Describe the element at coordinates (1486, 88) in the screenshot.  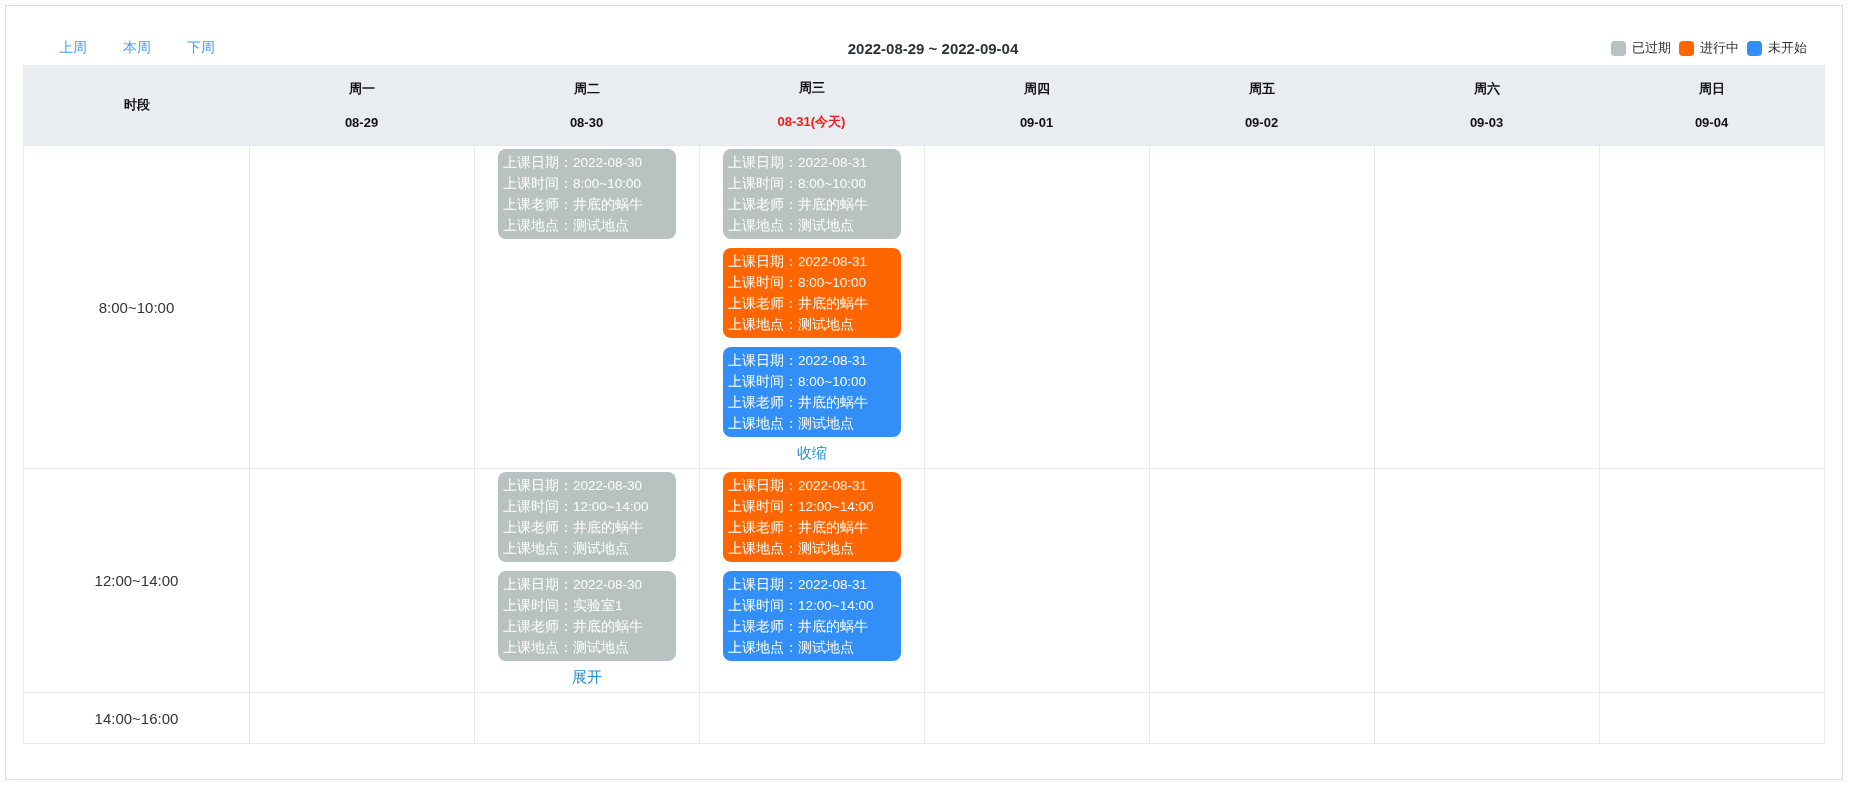
I see `weekday-header: 周六` at that location.